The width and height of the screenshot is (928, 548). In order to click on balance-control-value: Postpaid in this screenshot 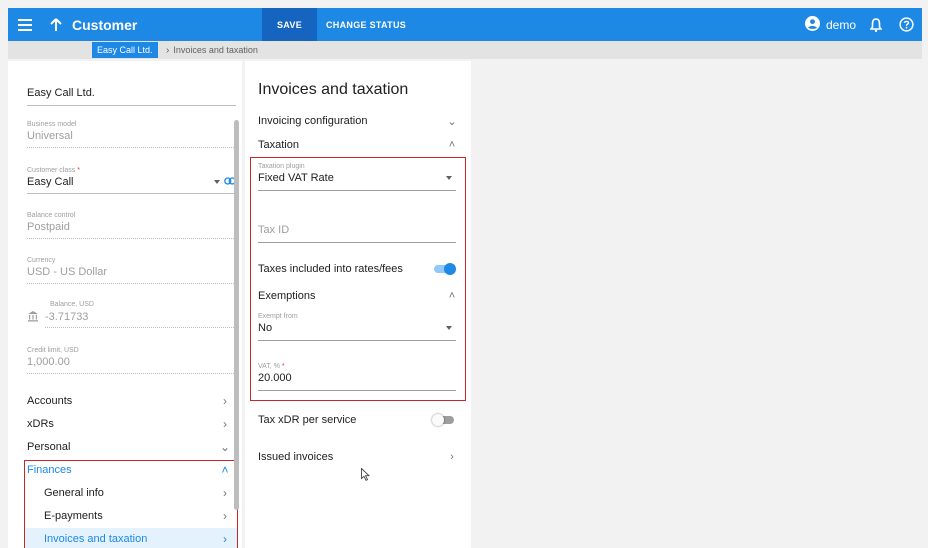, I will do `click(131, 229)`.